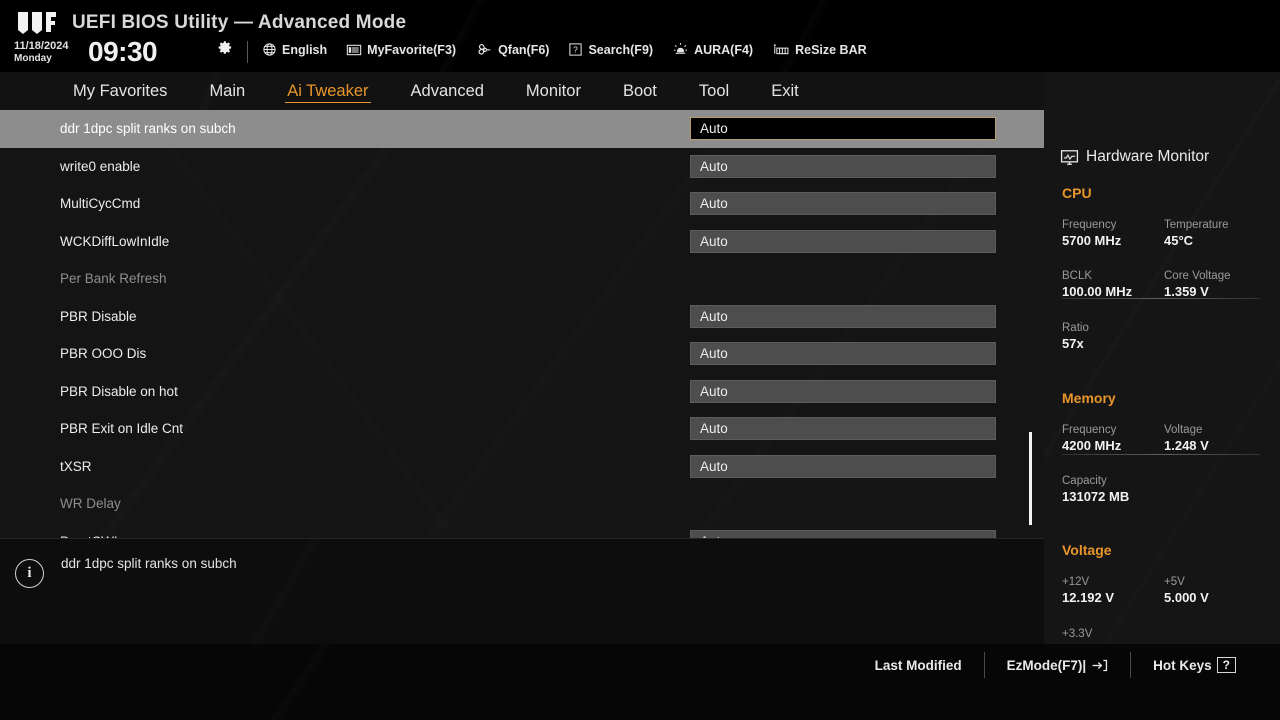 This screenshot has height=720, width=1280. What do you see at coordinates (553, 91) in the screenshot?
I see `tab-monitor: Monitor` at bounding box center [553, 91].